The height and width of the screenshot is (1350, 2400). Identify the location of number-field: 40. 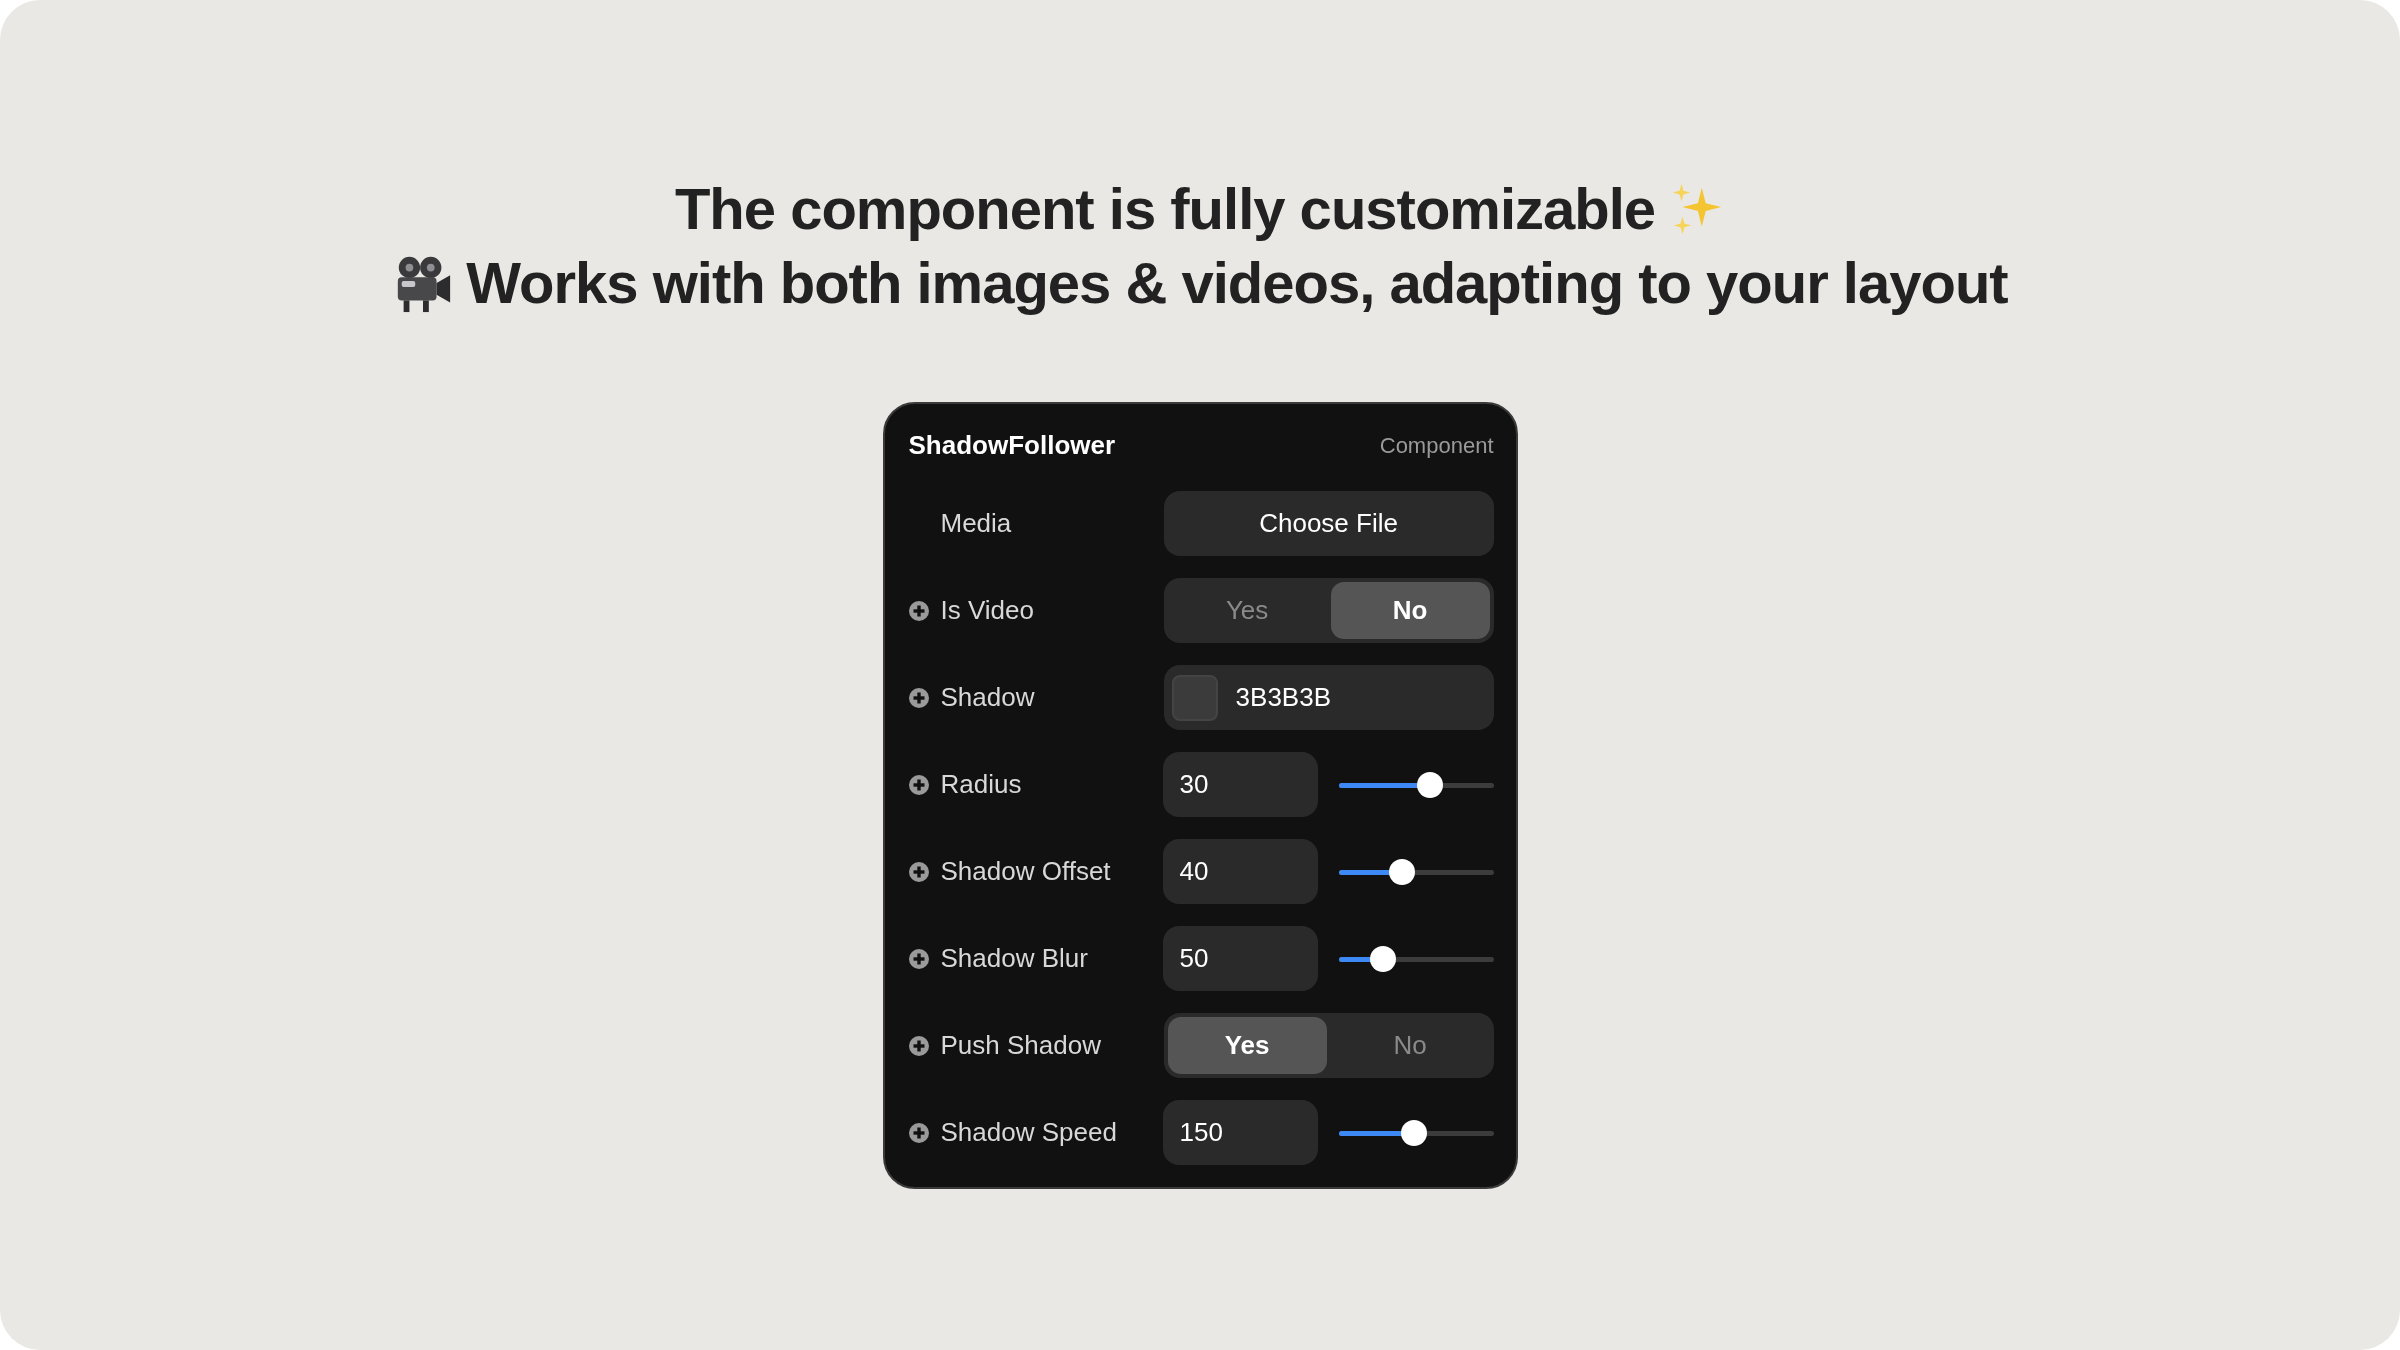
(1240, 871).